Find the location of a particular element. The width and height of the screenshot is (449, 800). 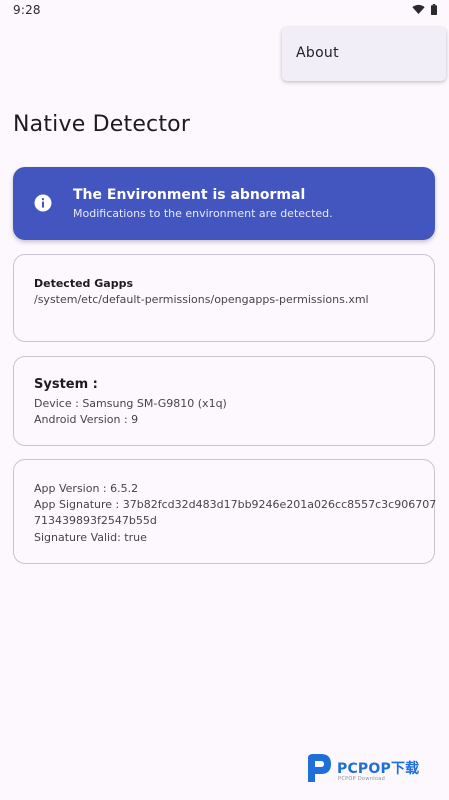

system-heading: System : is located at coordinates (66, 384).